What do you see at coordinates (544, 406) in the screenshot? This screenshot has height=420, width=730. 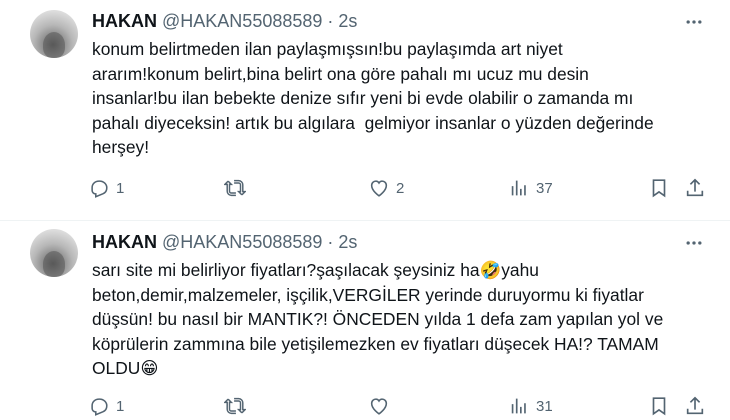 I see `views-count: 31` at bounding box center [544, 406].